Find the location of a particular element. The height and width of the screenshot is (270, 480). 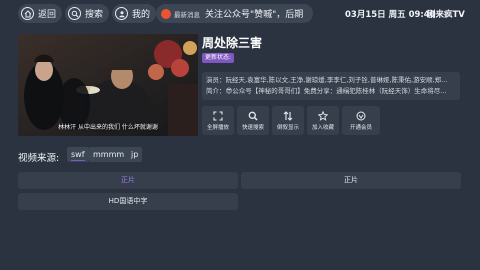

vip-button: 开通会员 is located at coordinates (361, 120).